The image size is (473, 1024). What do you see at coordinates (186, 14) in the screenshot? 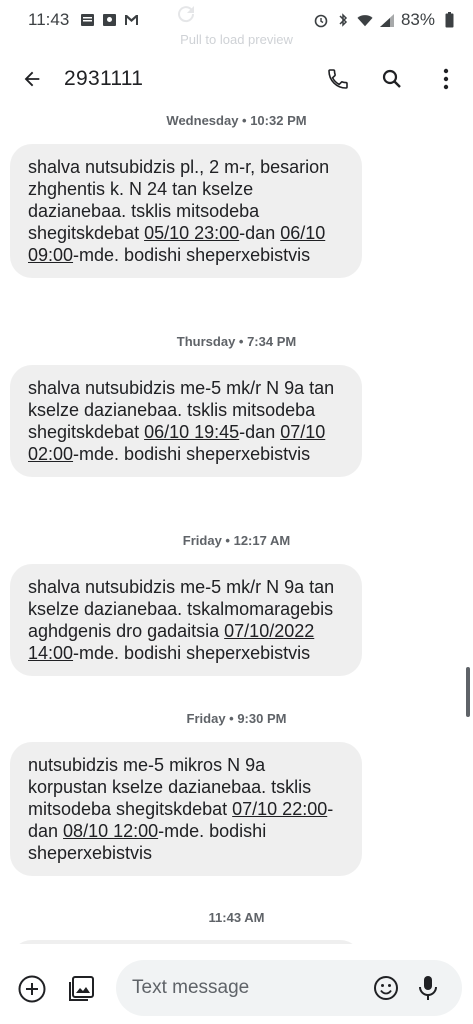
I see `refresh-icon` at bounding box center [186, 14].